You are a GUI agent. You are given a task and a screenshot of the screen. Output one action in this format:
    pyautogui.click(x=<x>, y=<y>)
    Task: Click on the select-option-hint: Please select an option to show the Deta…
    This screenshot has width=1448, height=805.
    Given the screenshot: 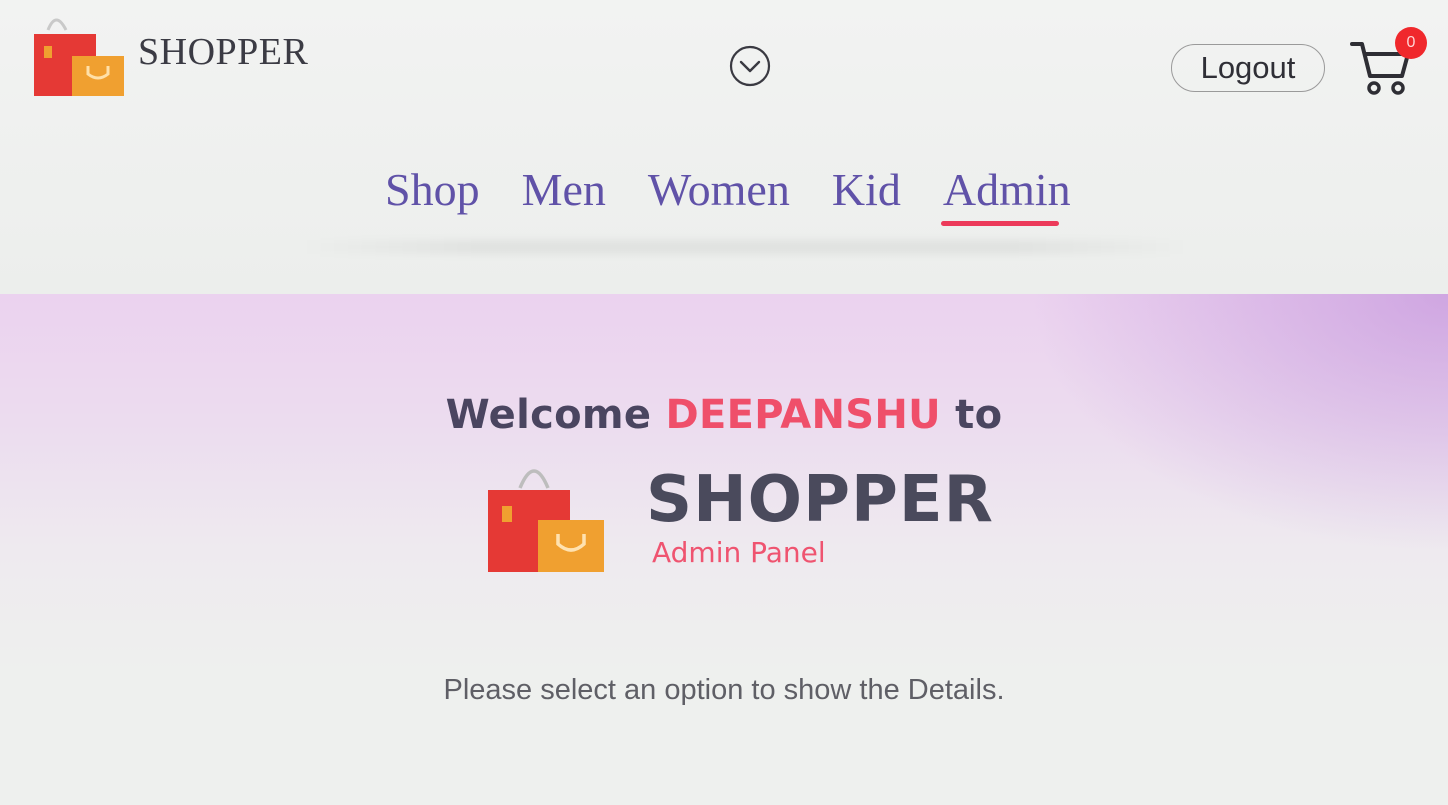 What is the action you would take?
    pyautogui.click(x=724, y=690)
    